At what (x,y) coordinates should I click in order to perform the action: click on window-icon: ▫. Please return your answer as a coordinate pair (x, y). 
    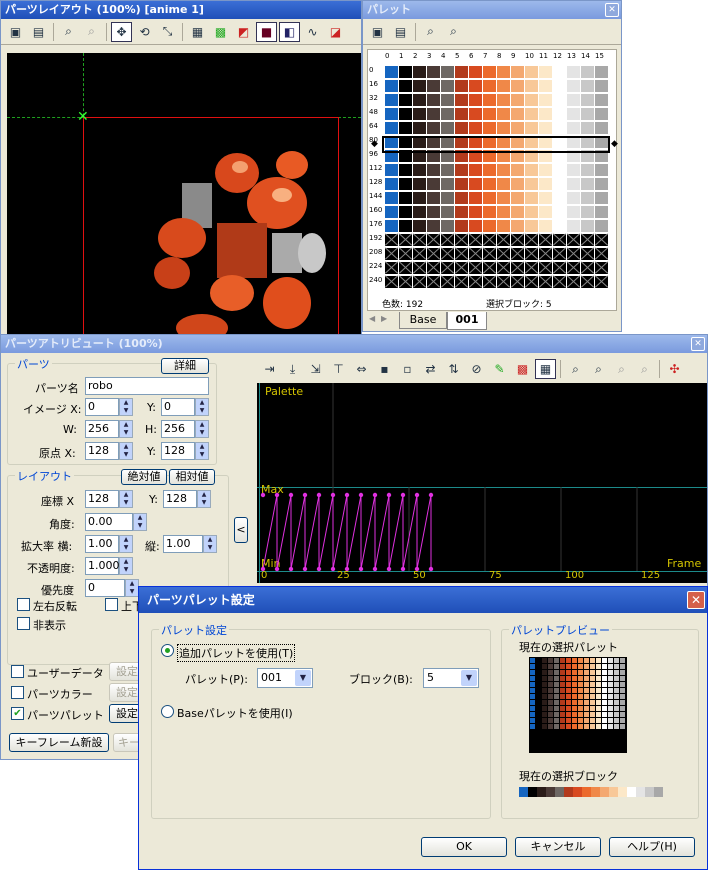
    Looking at the image, I should click on (407, 369).